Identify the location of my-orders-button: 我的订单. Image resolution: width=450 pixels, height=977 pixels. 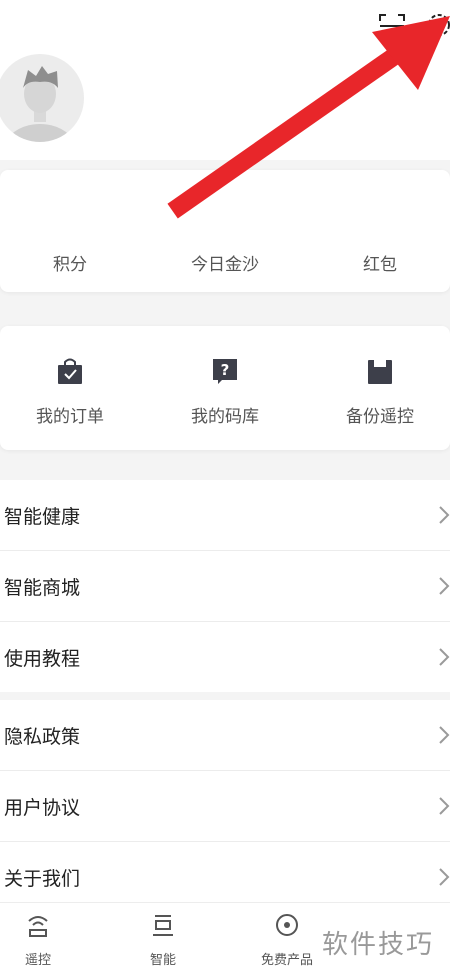
(72, 391).